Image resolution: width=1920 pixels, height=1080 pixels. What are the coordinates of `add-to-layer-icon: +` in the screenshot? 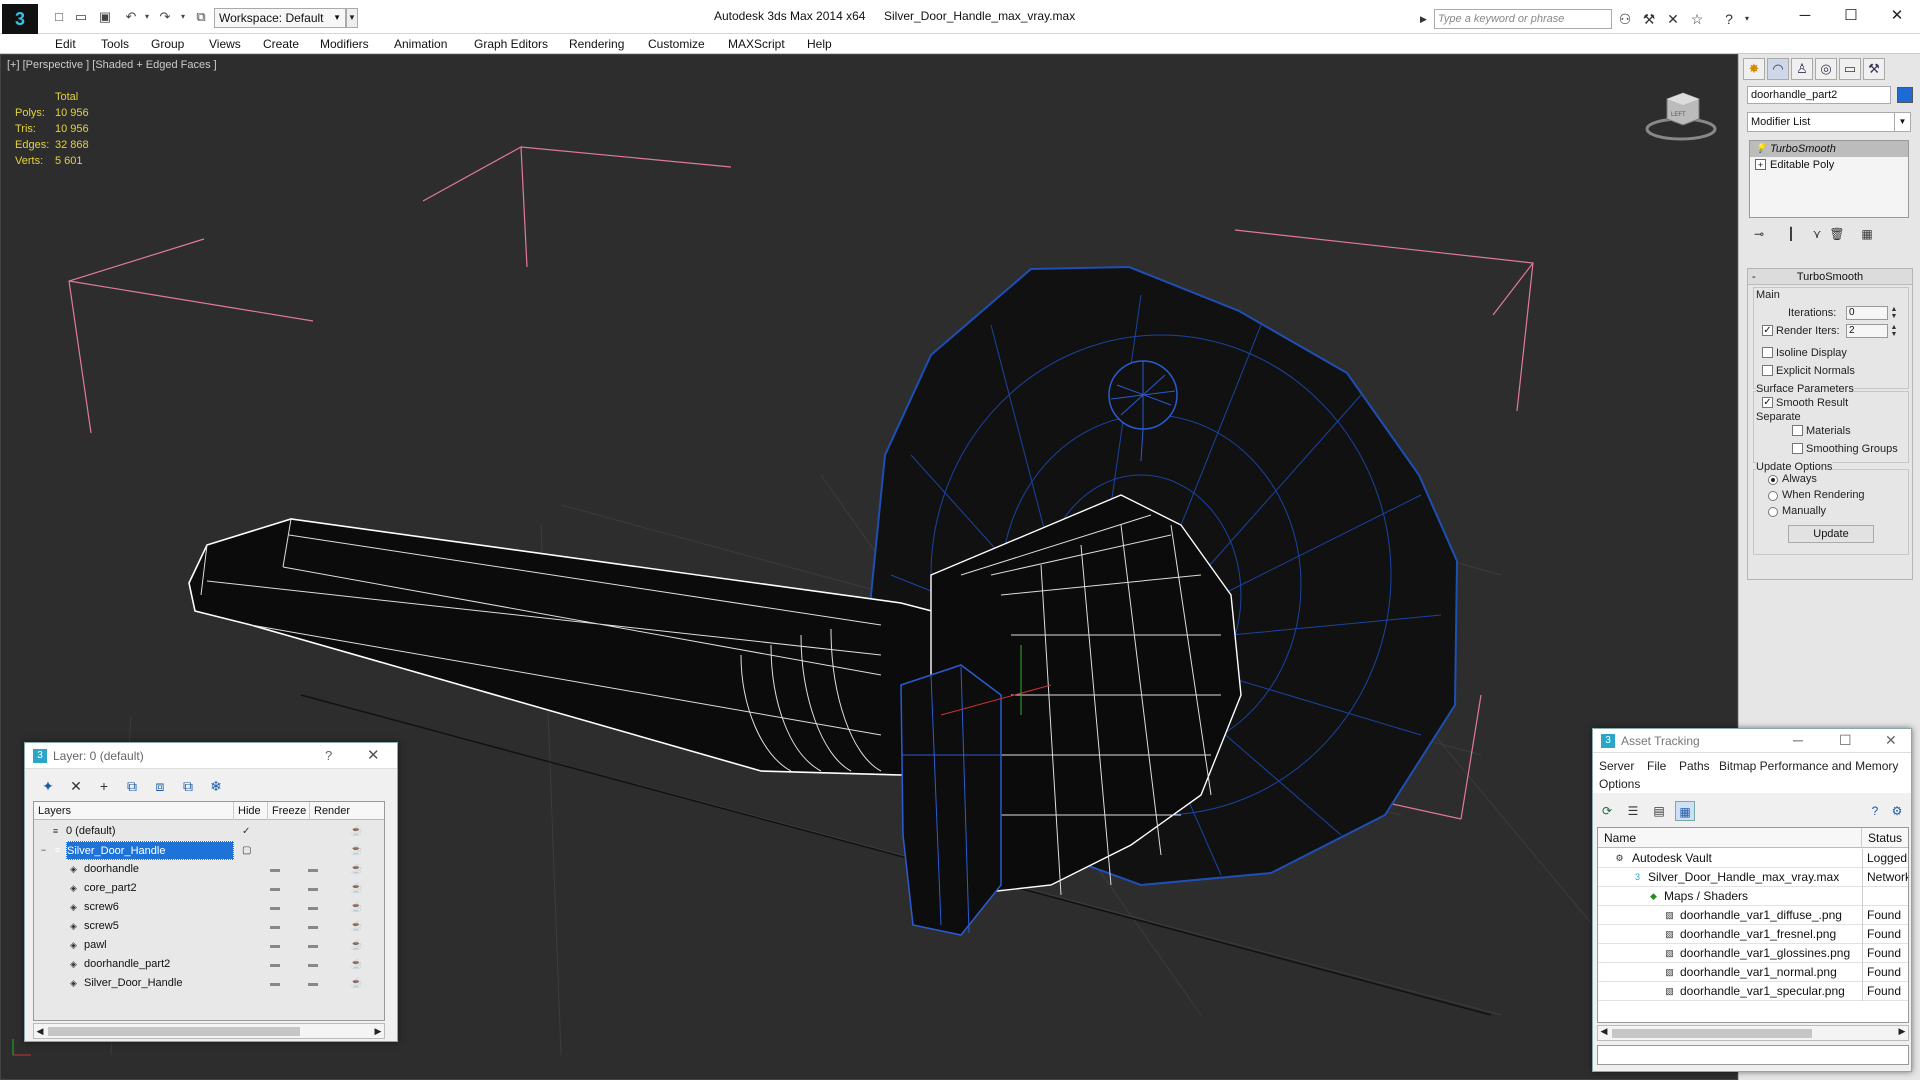 It's located at (104, 786).